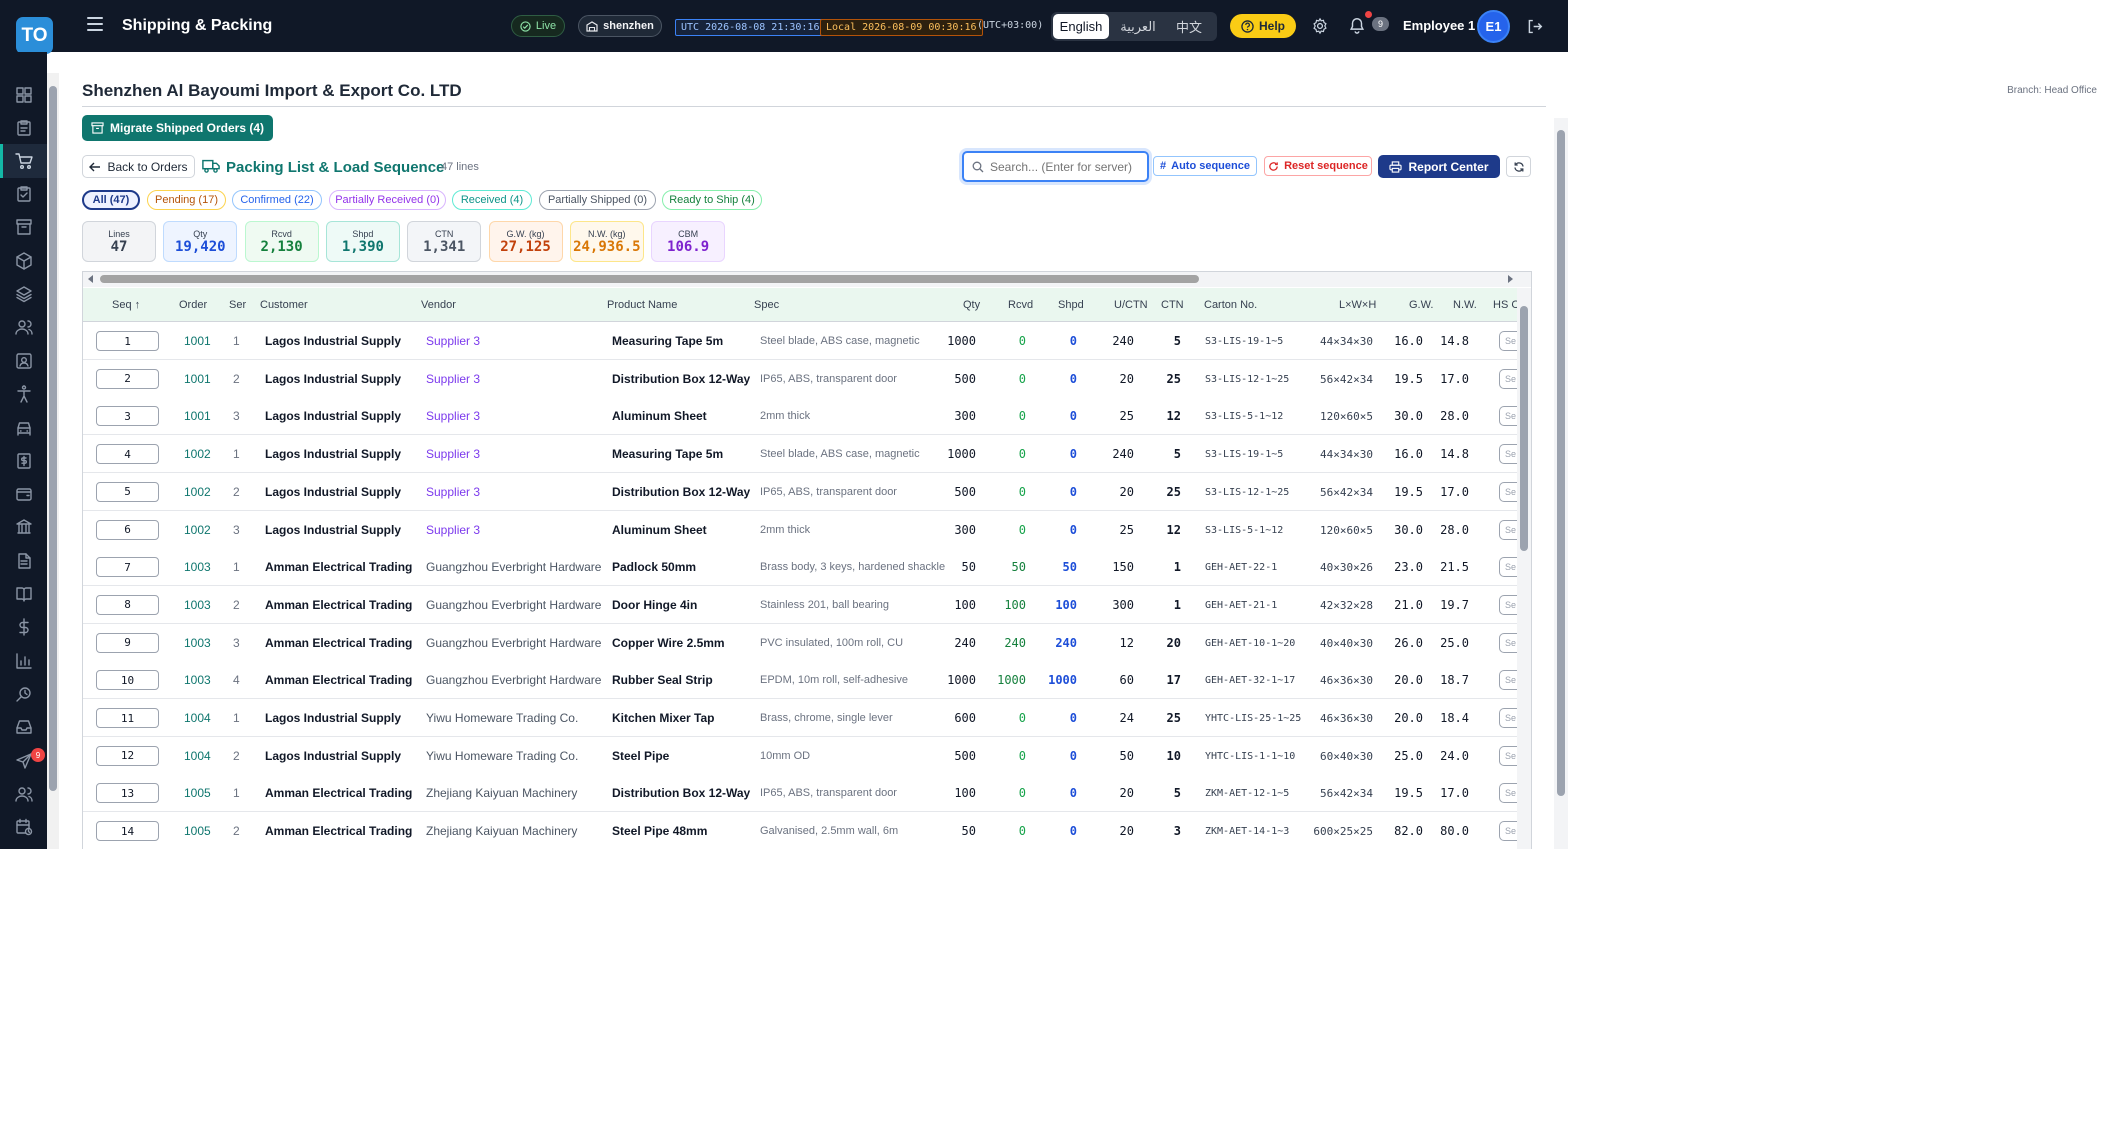 This screenshot has width=2119, height=1148. Describe the element at coordinates (126, 305) in the screenshot. I see `column-header: Seq ↑` at that location.